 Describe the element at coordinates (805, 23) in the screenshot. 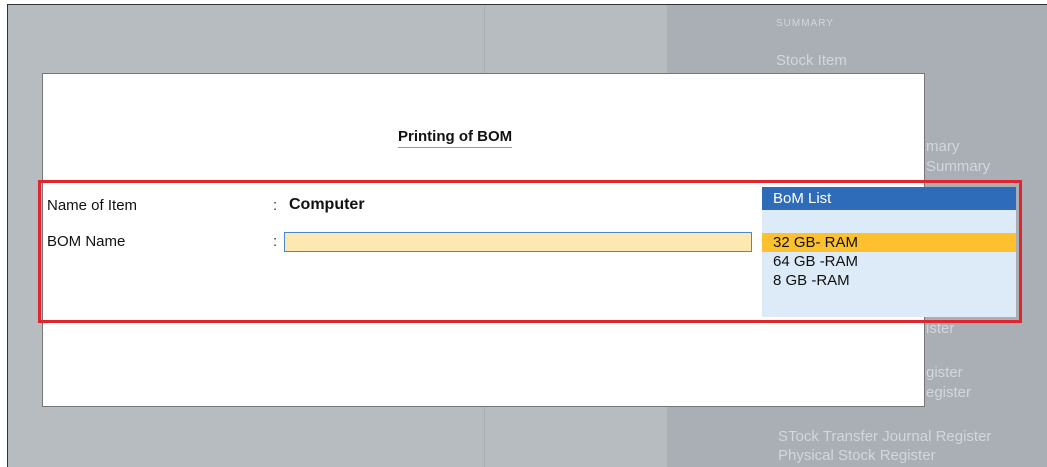

I see `bg-summary-heading: SUMMARY` at that location.